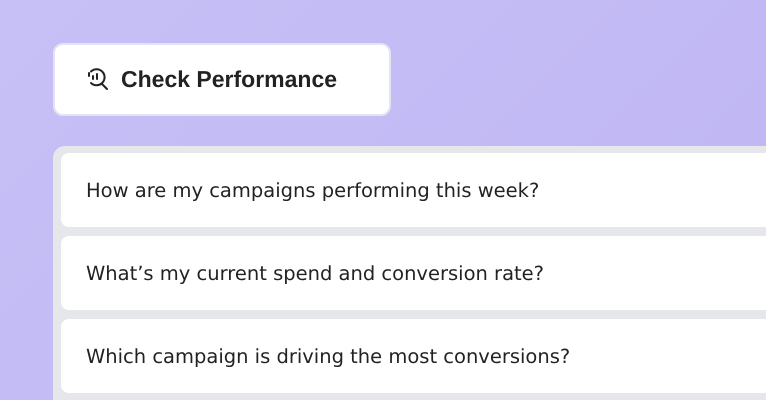 This screenshot has width=766, height=400. I want to click on check-performance-button: Check Performance, so click(222, 79).